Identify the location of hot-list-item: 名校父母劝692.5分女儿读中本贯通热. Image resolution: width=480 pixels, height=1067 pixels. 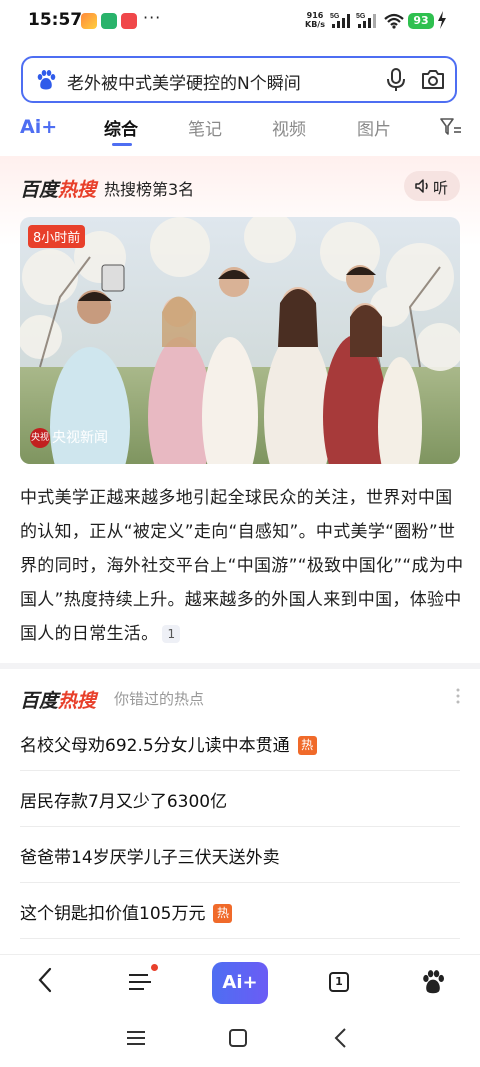
(240, 743).